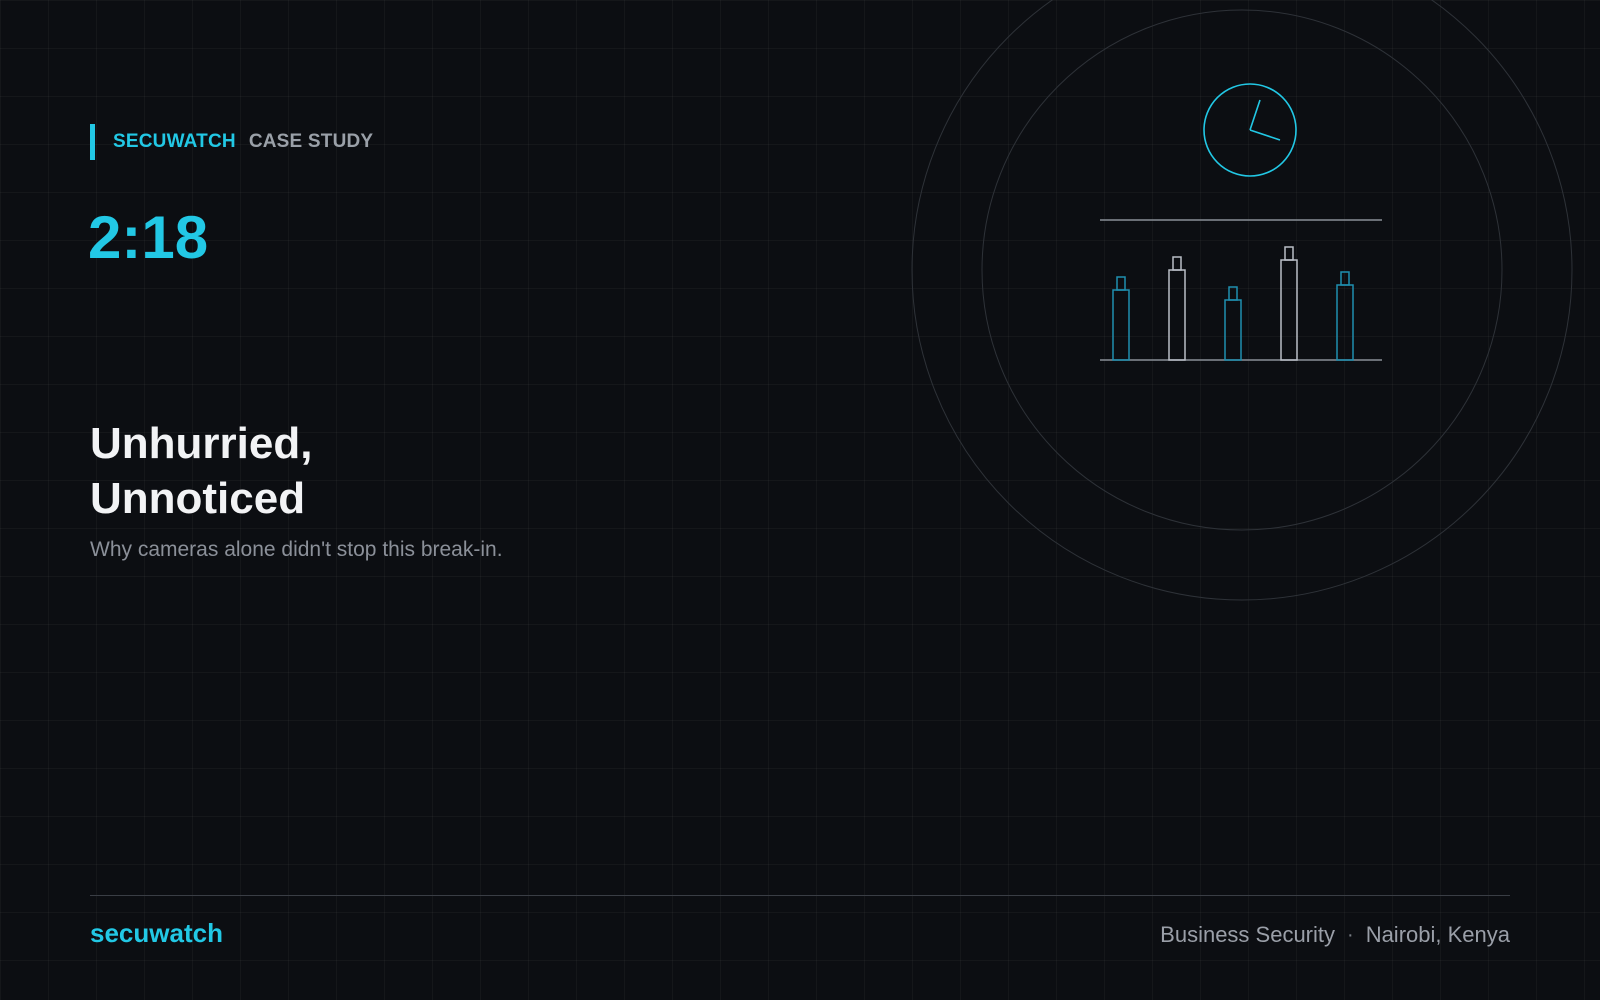 The image size is (1600, 1000). I want to click on eyebrow-kind: CASE STUDY, so click(311, 141).